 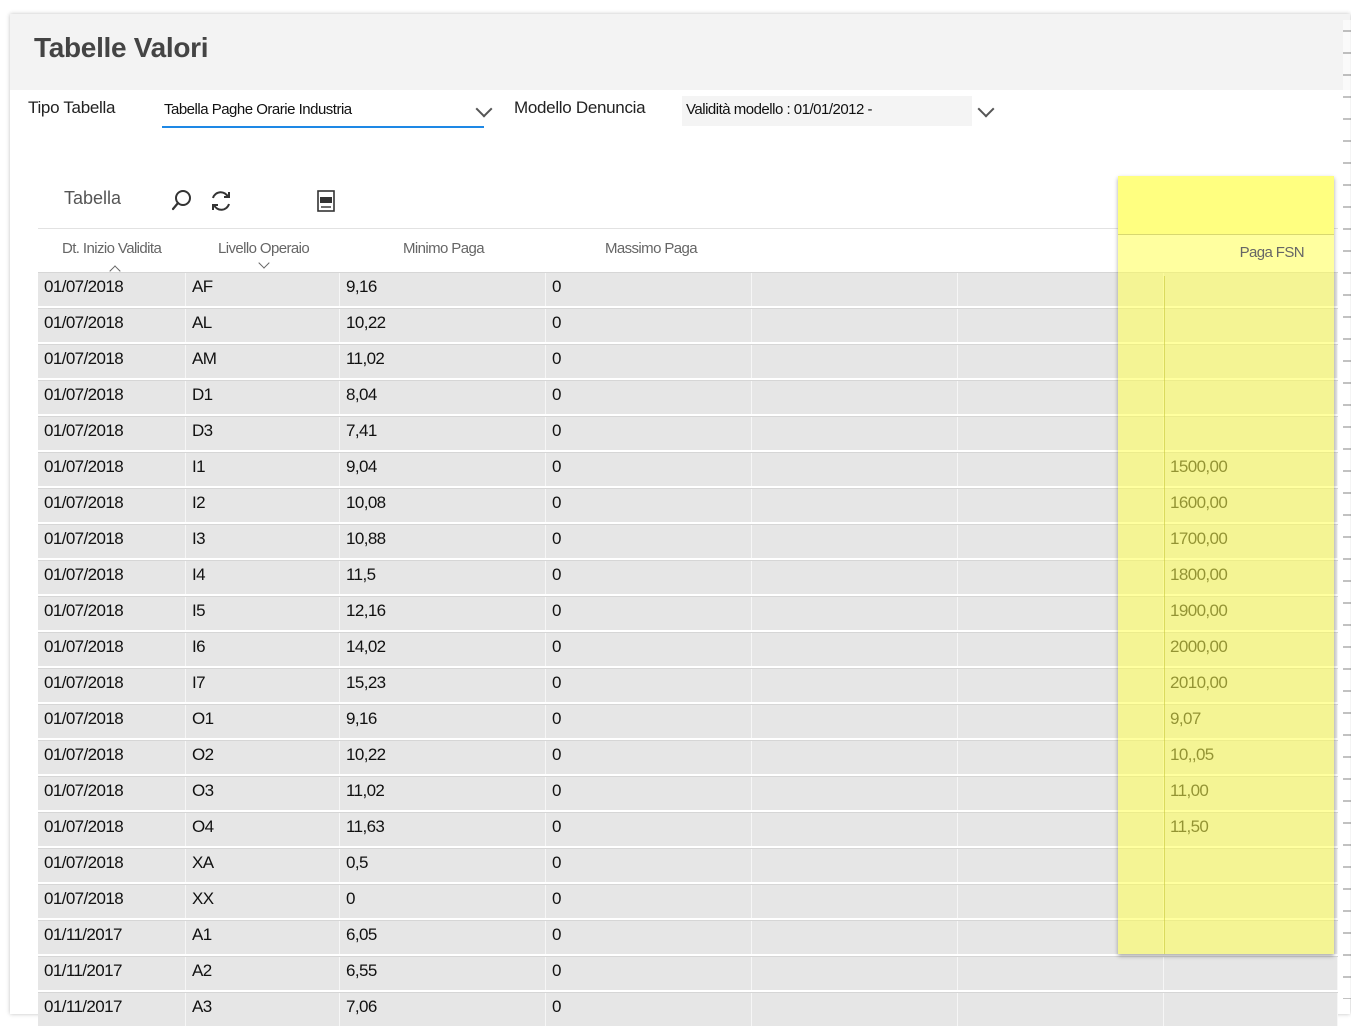 What do you see at coordinates (484, 109) in the screenshot?
I see `chevron-down-icon` at bounding box center [484, 109].